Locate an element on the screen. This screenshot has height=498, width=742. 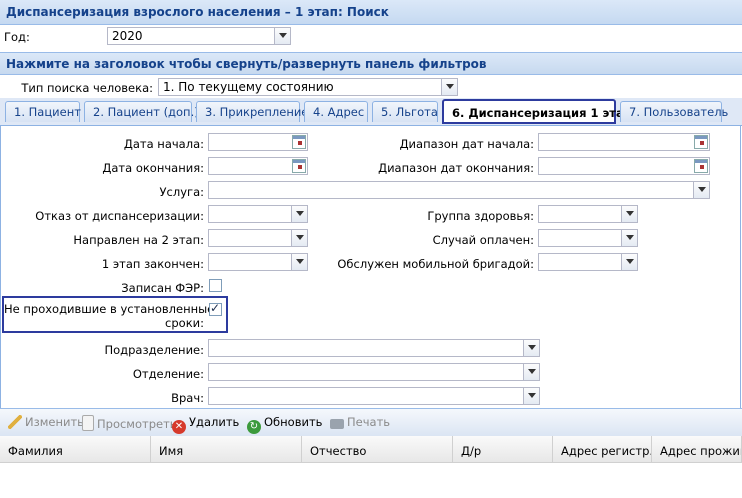
tab-patient: 1. Пациент is located at coordinates (43, 111).